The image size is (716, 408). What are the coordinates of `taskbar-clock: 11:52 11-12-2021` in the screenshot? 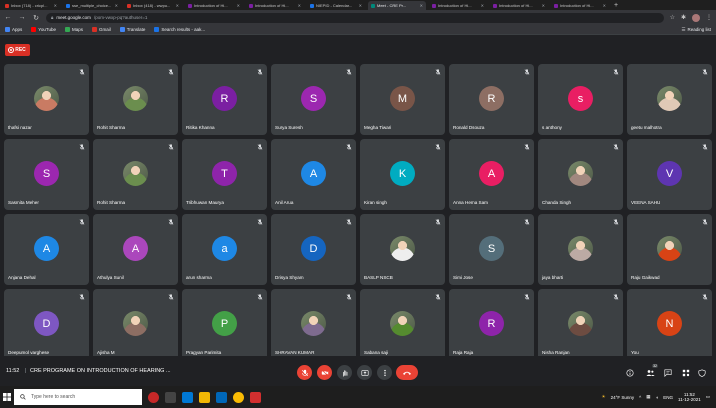 It's located at (689, 397).